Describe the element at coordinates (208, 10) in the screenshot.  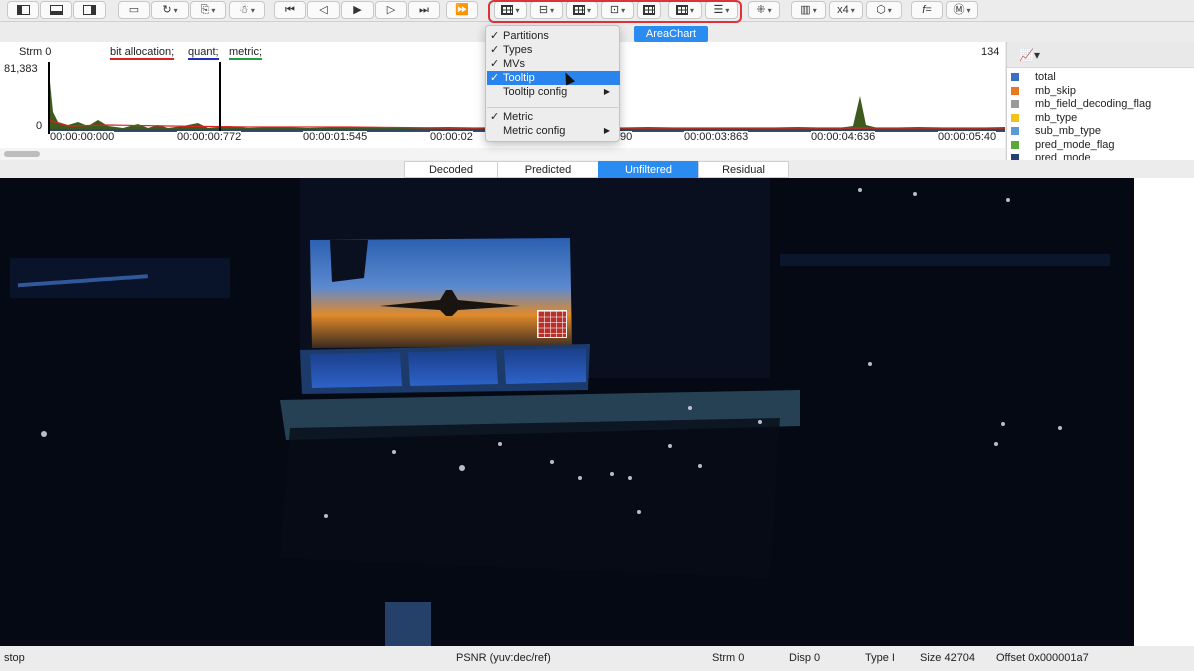
I see `export-button: ⎘ ▾` at that location.